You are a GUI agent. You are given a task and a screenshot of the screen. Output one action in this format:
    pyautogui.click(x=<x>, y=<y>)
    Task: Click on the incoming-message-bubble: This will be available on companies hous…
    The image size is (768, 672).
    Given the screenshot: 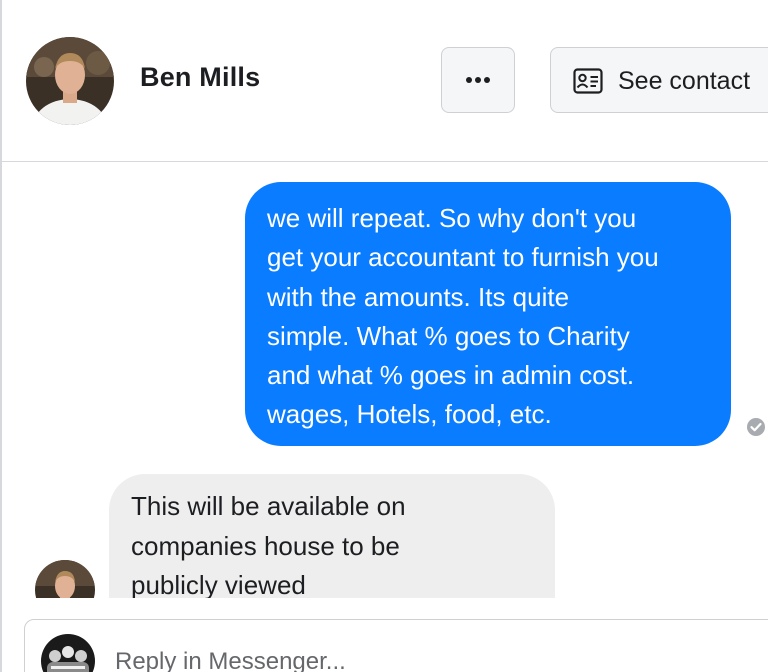 What is the action you would take?
    pyautogui.click(x=332, y=536)
    